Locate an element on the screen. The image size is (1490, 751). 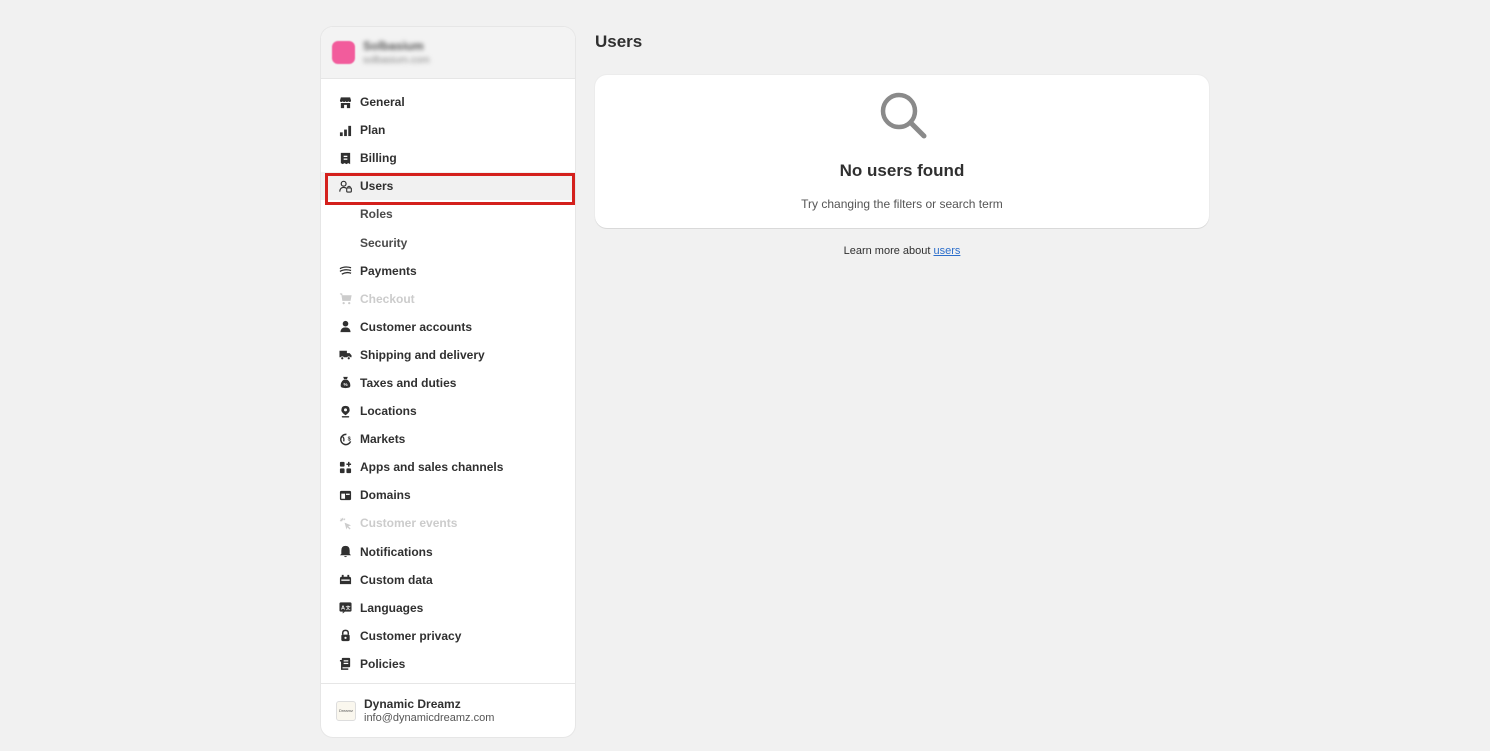
tax-bag-icon: % is located at coordinates (345, 383).